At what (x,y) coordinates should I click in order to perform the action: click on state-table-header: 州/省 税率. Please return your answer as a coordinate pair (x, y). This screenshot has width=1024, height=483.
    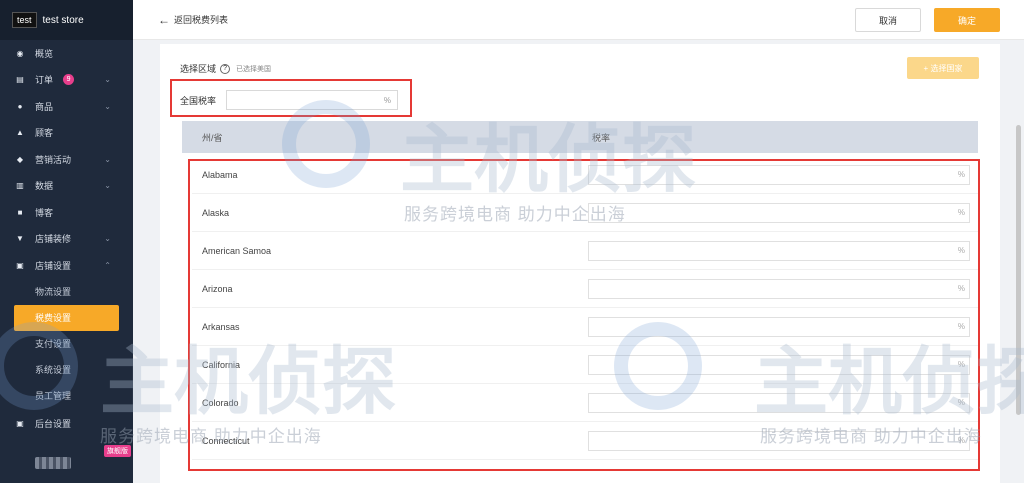
    Looking at the image, I should click on (580, 137).